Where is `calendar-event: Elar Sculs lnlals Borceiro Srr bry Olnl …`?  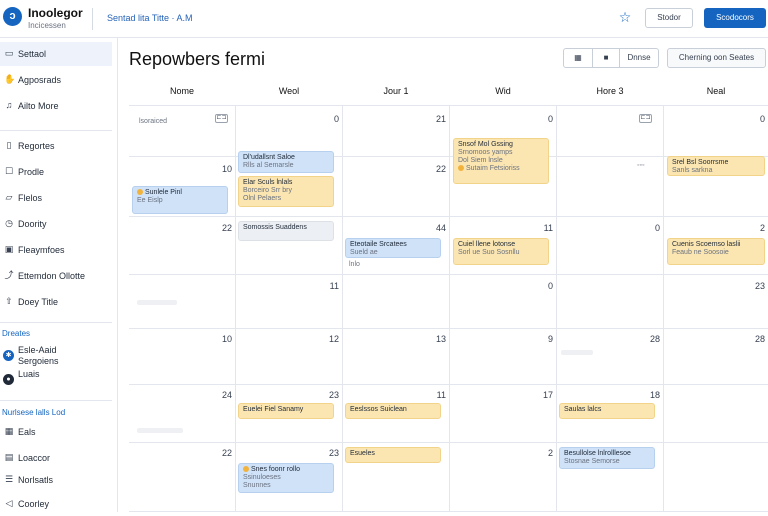
calendar-event: Elar Sculs lnlals Borceiro Srr bry Olnl … is located at coordinates (286, 191).